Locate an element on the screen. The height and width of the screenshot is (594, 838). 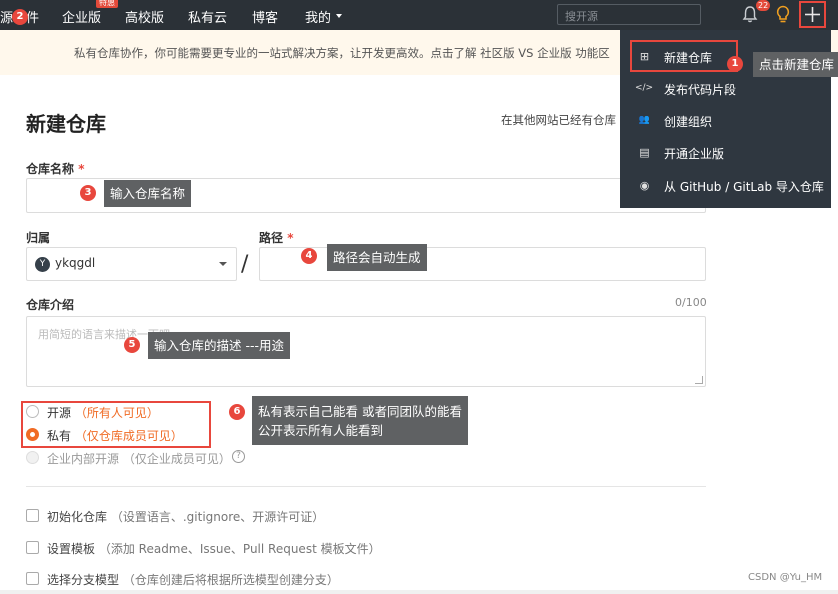
help-icon: ? is located at coordinates (238, 456).